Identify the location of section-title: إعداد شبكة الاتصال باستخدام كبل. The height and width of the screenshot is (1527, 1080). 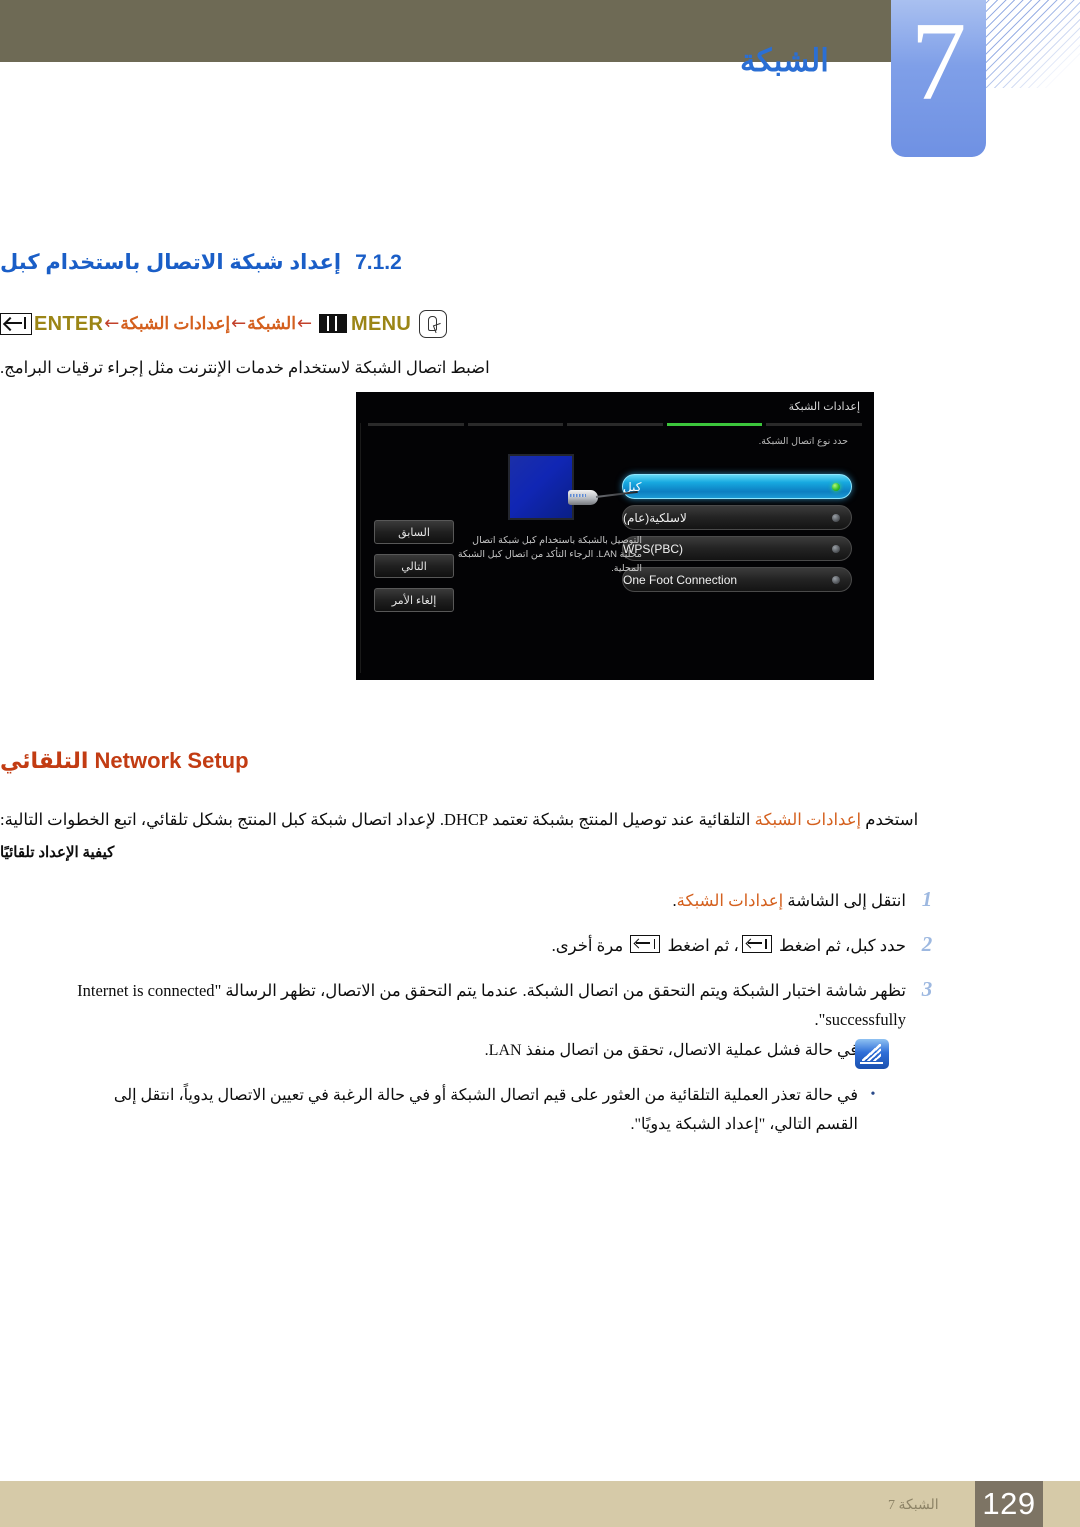
(171, 262).